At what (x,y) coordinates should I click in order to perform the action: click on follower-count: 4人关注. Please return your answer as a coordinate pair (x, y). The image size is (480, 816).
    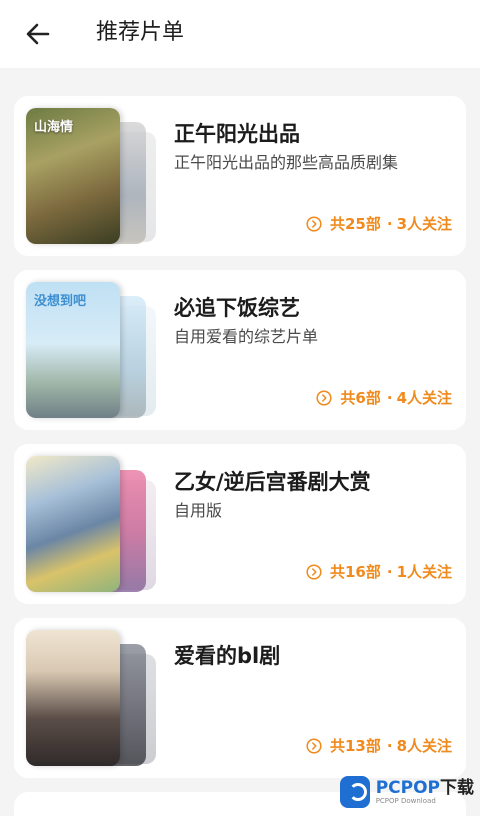
    Looking at the image, I should click on (424, 398).